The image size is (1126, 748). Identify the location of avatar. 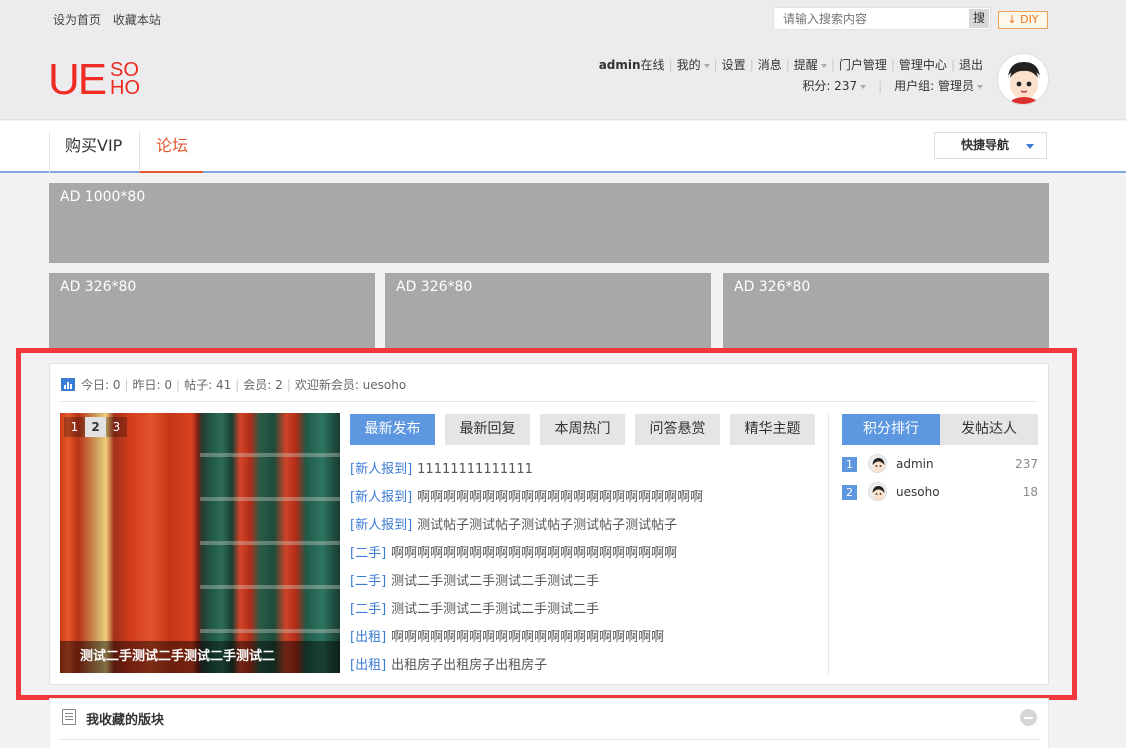
(1023, 79).